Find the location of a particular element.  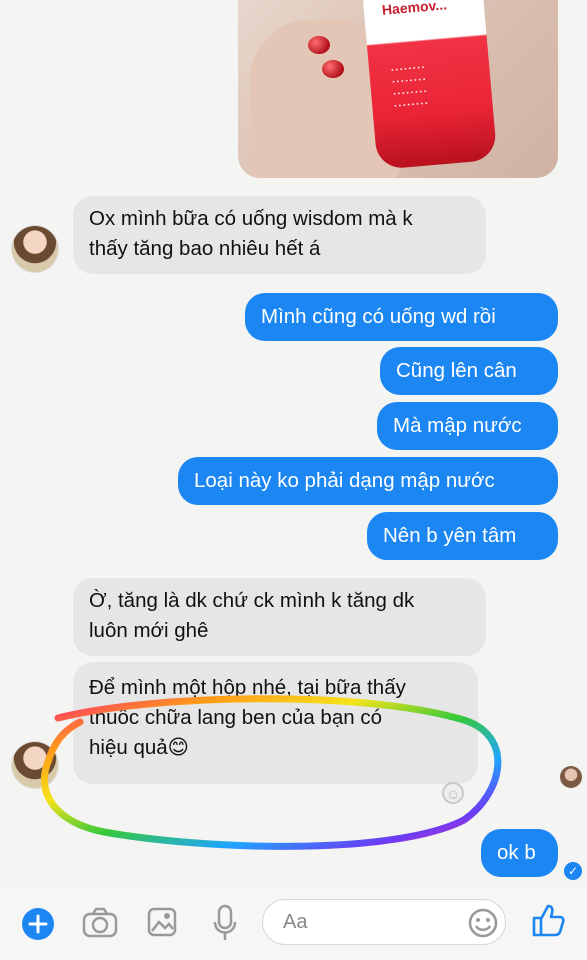

image-icon is located at coordinates (162, 922).